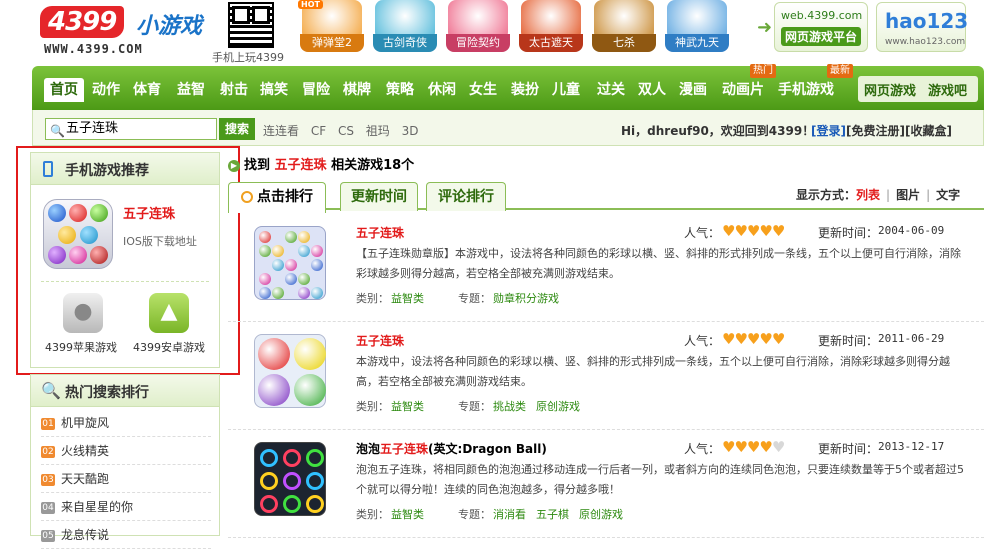  I want to click on nav-item-shooting: 射击, so click(234, 90).